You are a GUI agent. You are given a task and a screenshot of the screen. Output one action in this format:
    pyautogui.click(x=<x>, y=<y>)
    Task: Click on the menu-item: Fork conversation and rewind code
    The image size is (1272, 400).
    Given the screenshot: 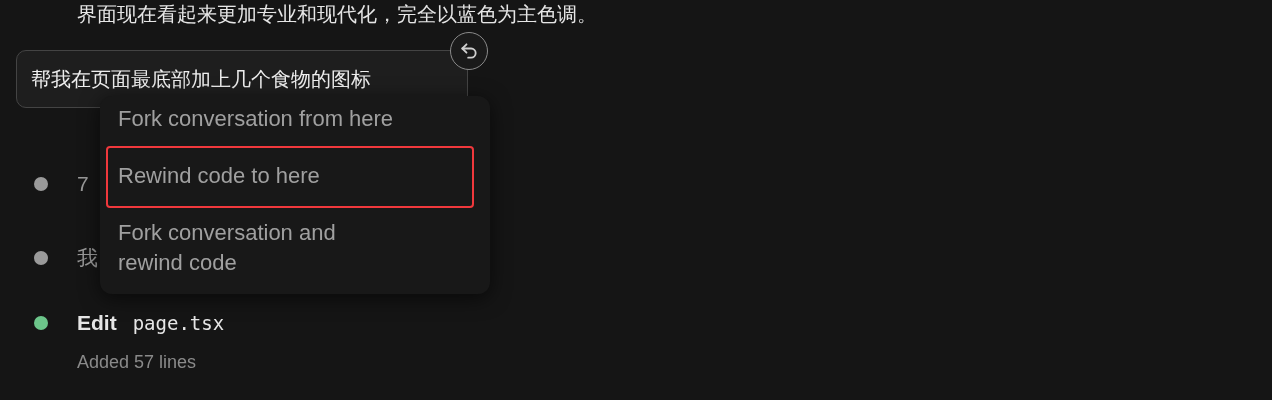 What is the action you would take?
    pyautogui.click(x=290, y=249)
    